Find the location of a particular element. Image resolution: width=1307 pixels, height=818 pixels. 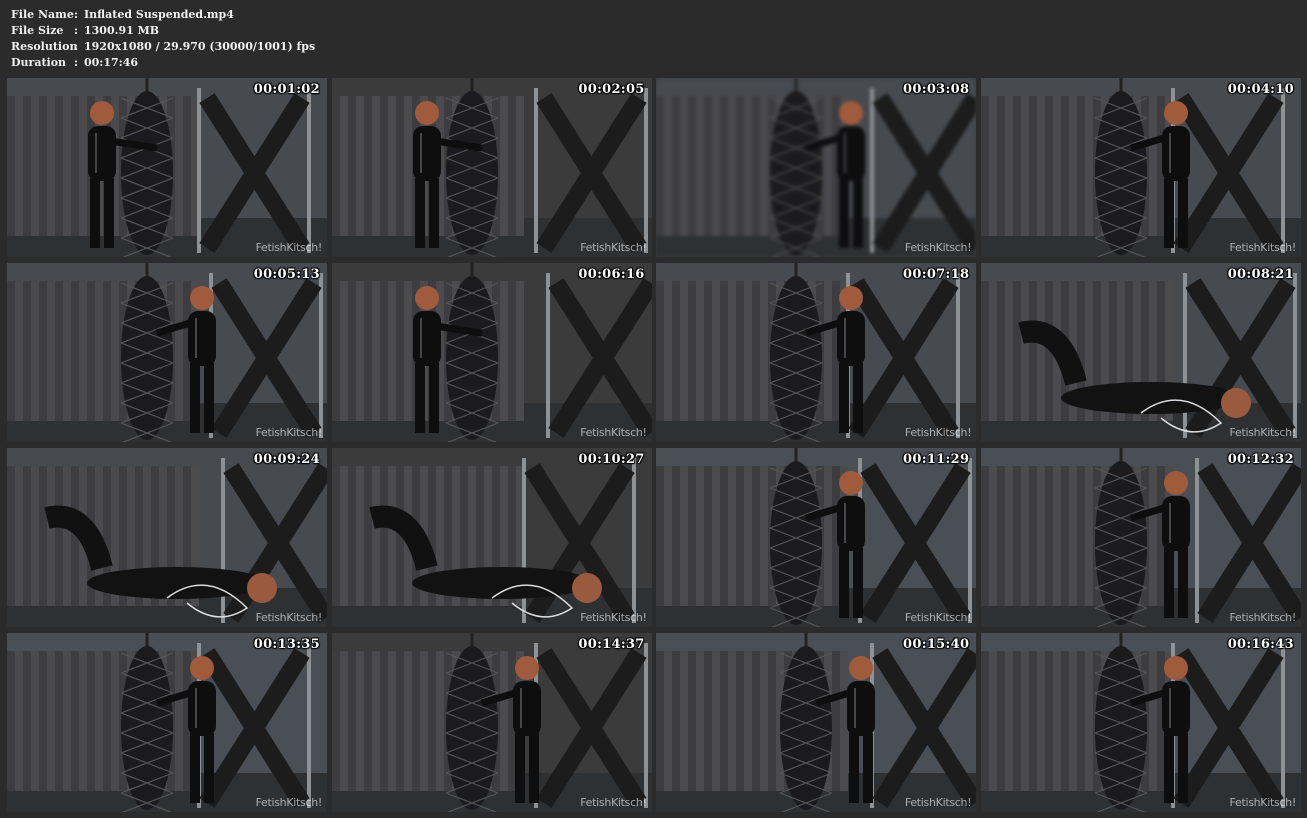

video-thumbnail: 00:02:05 FetishKitsch! is located at coordinates (491, 167).